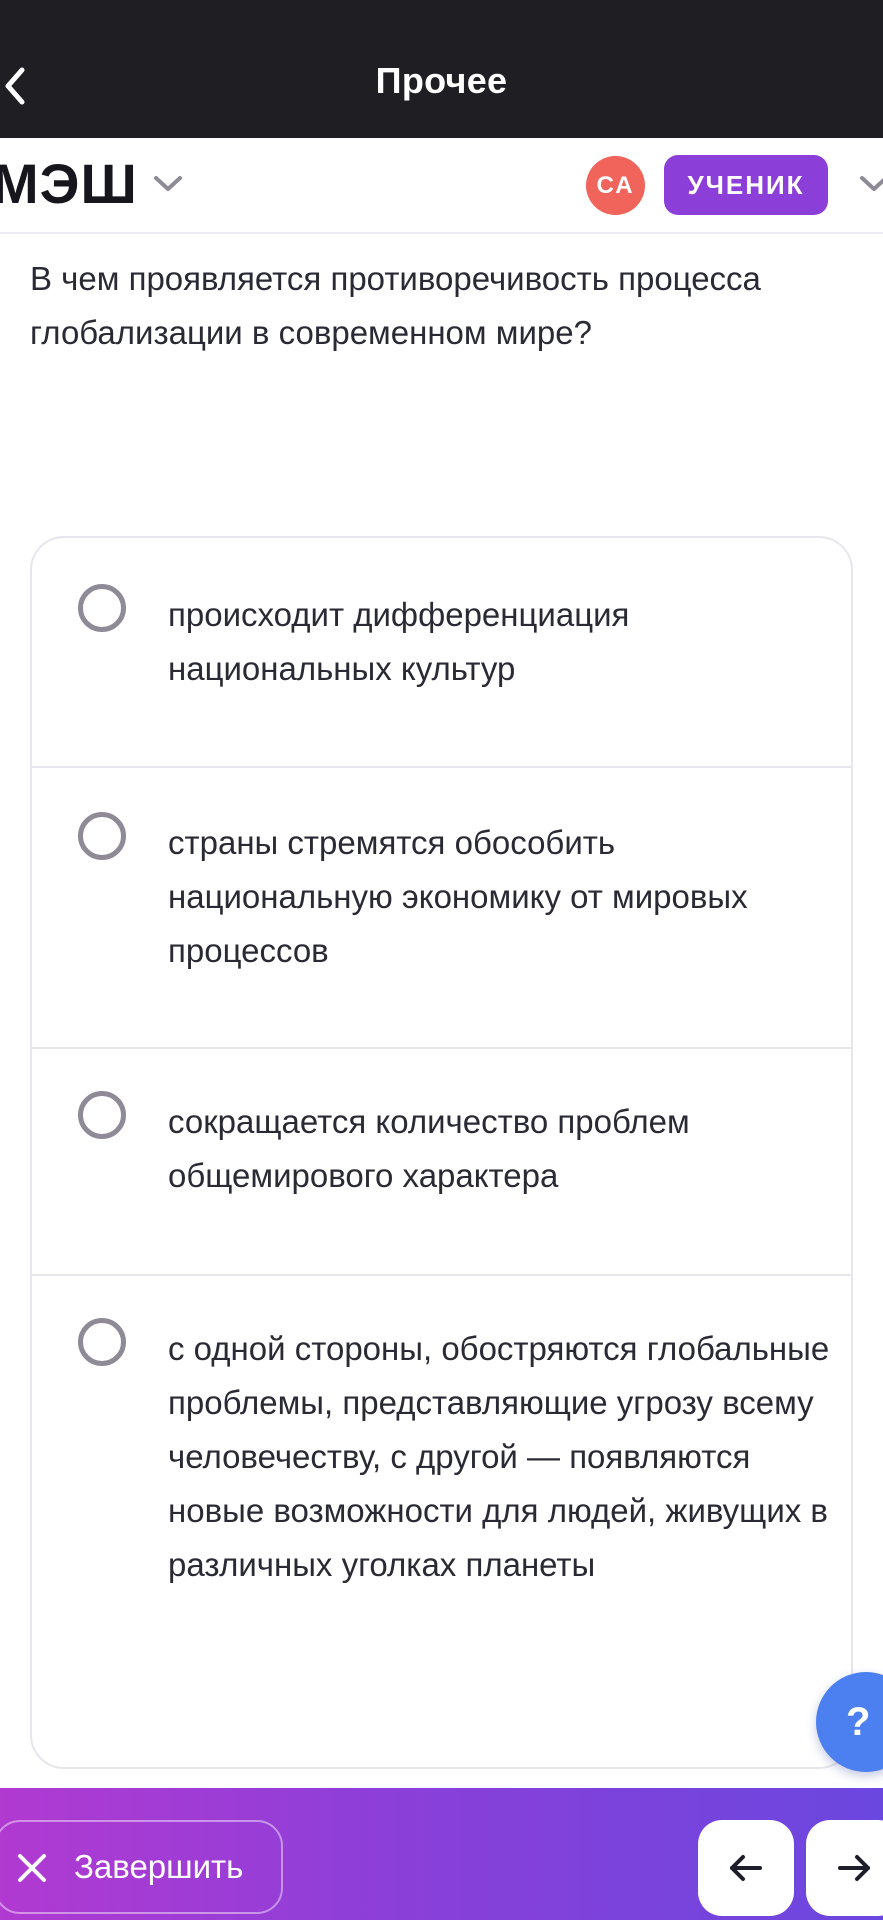 The width and height of the screenshot is (883, 1920). I want to click on app-logo: МЭШ, so click(69, 183).